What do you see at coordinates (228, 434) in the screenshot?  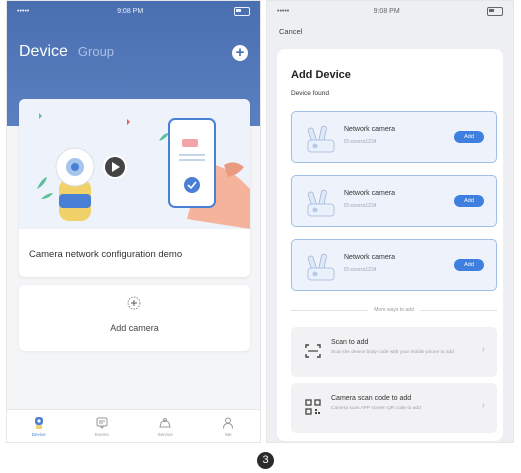 I see `nav-label-me: Me` at bounding box center [228, 434].